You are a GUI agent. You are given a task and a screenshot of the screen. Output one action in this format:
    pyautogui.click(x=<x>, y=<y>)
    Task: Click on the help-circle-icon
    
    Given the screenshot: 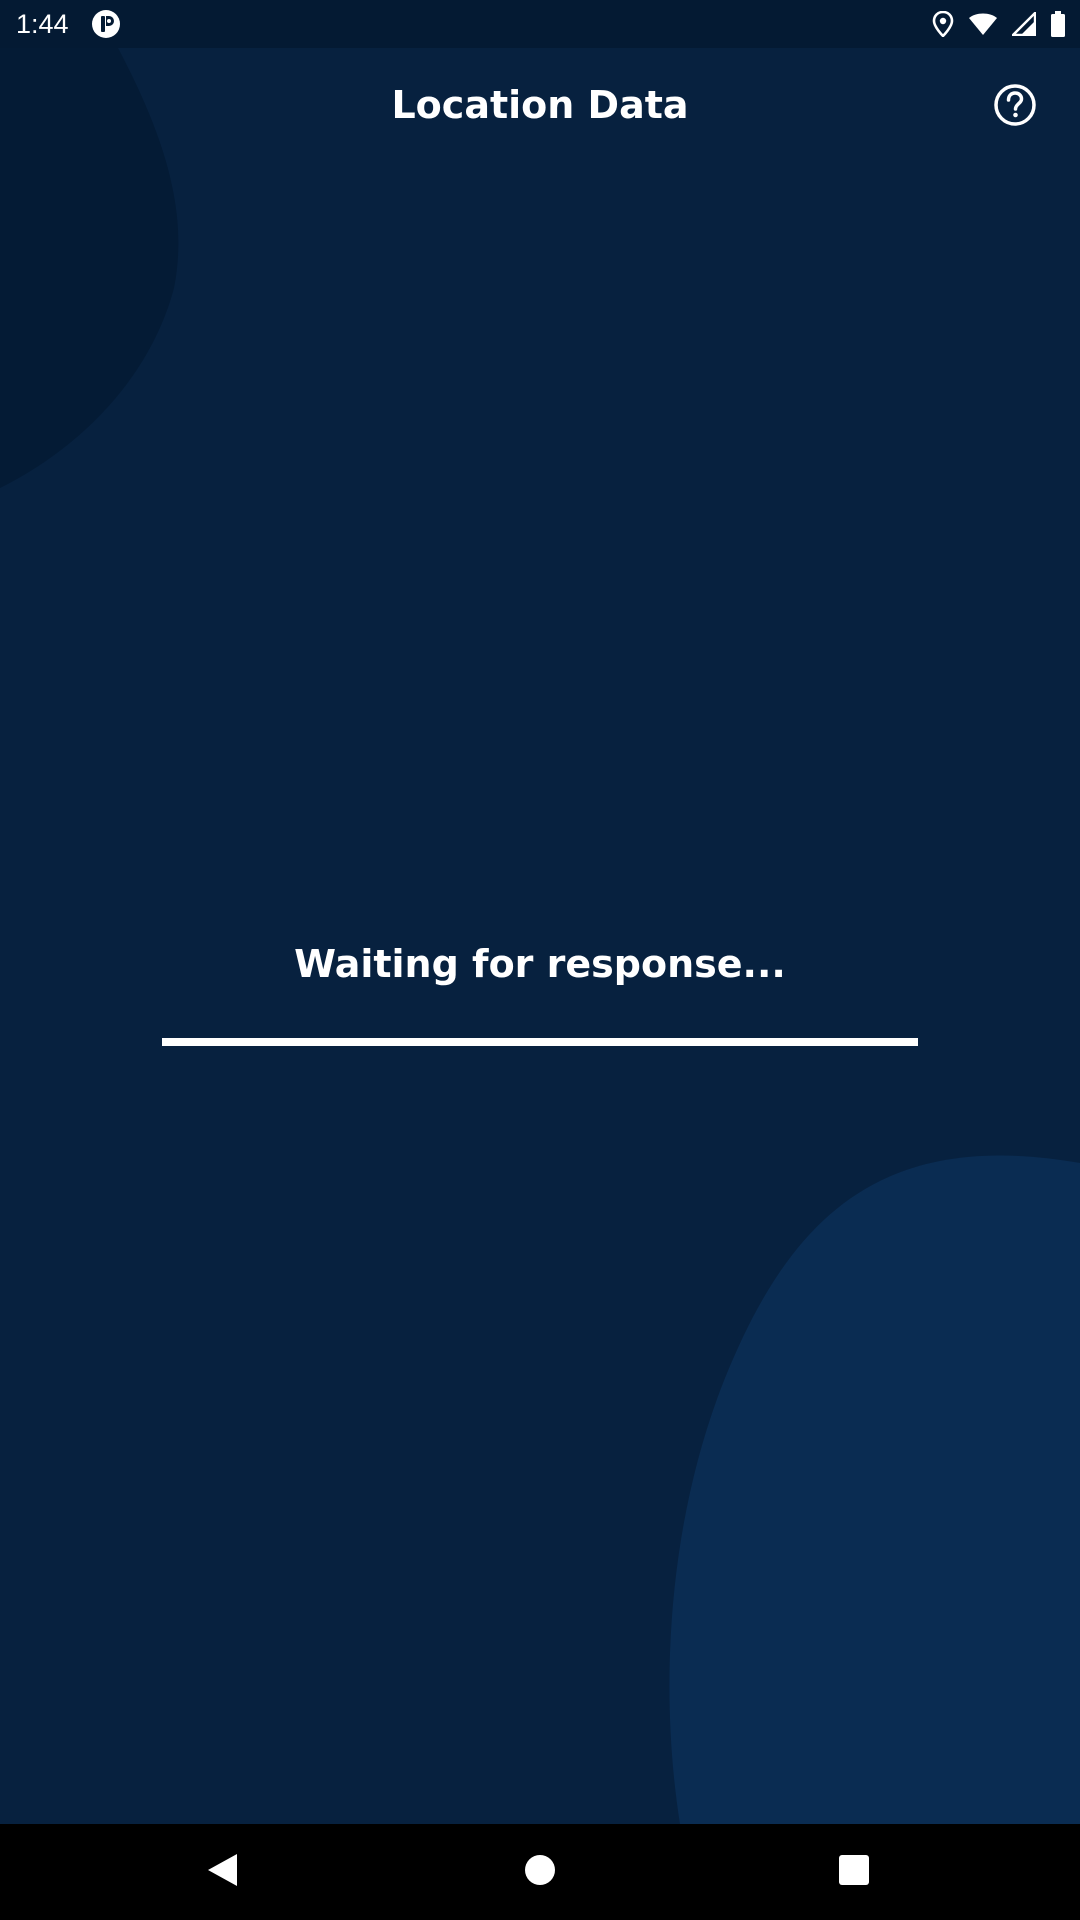 What is the action you would take?
    pyautogui.click(x=1015, y=107)
    